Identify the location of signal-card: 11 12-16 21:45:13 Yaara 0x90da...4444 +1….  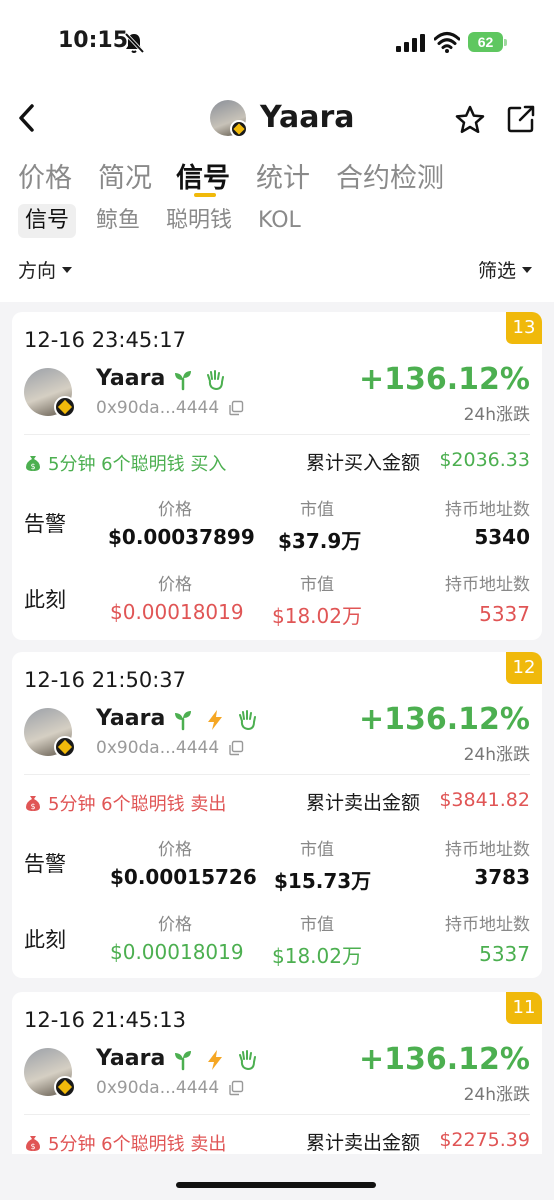
(277, 1073).